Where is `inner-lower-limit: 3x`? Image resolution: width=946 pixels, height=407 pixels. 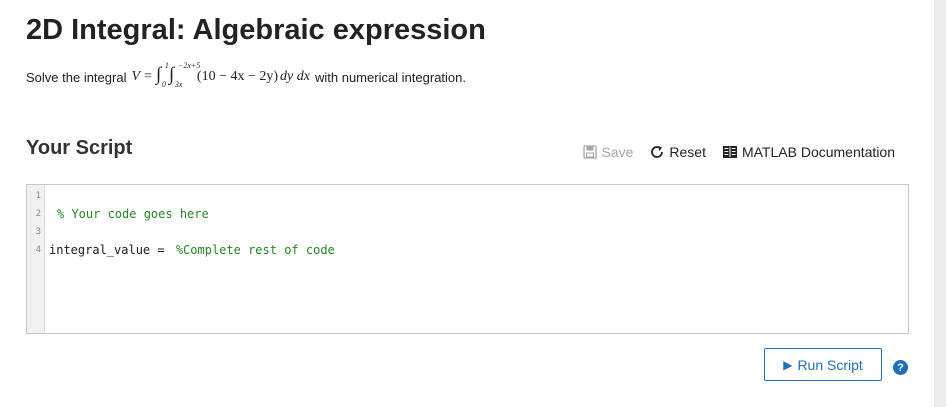
inner-lower-limit: 3x is located at coordinates (178, 84).